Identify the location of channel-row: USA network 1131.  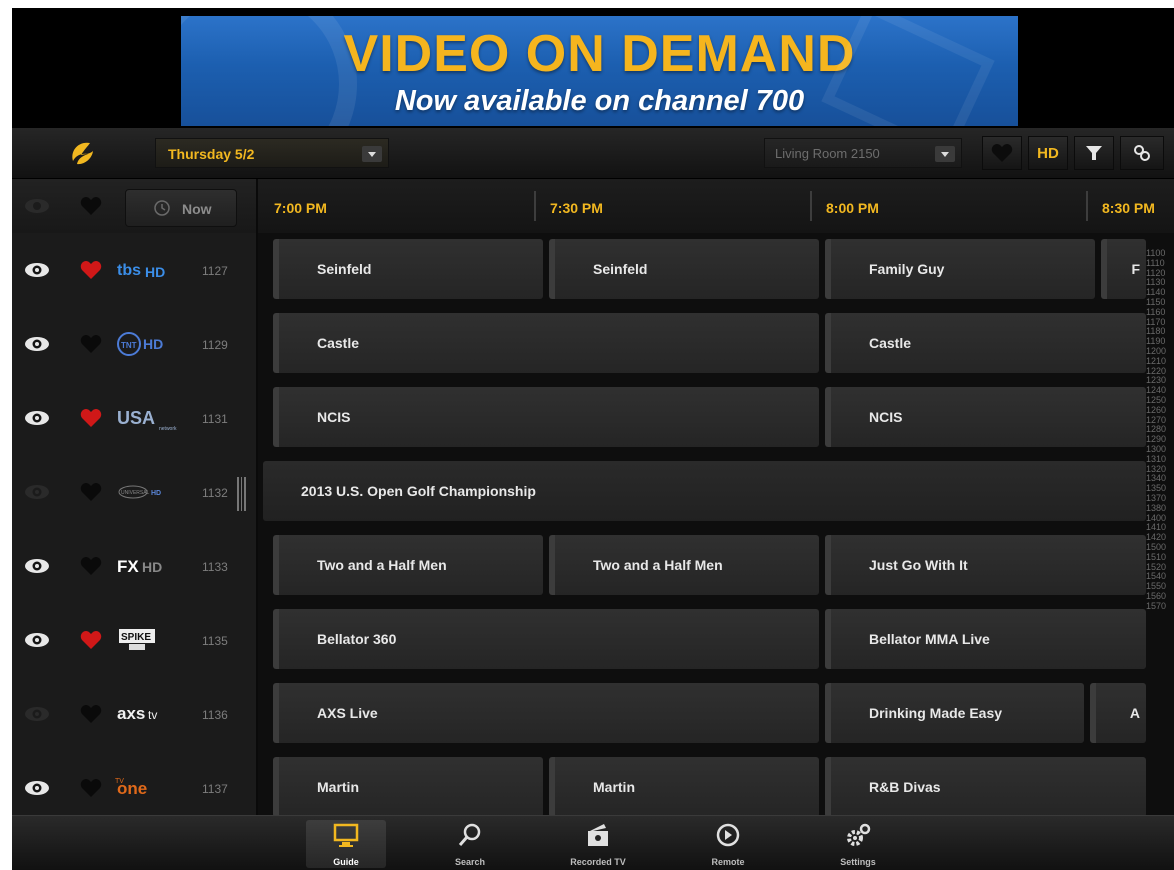
(135, 418).